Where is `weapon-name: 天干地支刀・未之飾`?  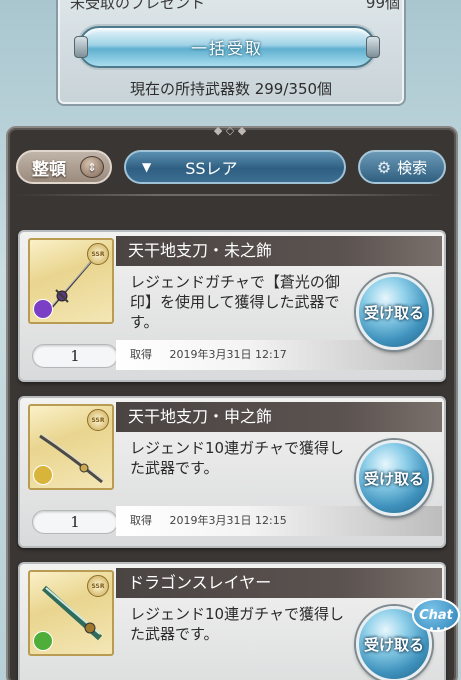 weapon-name: 天干地支刀・未之飾 is located at coordinates (279, 251).